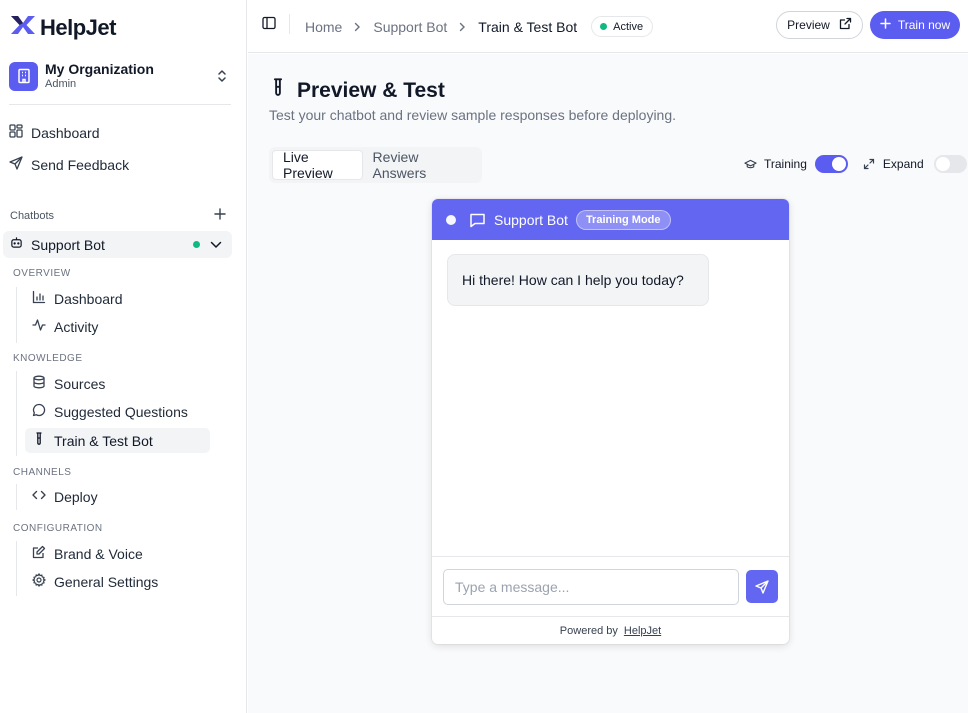 This screenshot has width=968, height=713. I want to click on preview-label: Preview, so click(808, 25).